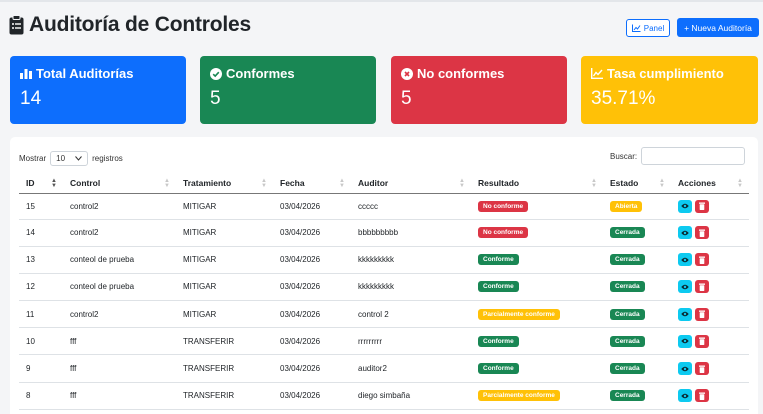 Image resolution: width=763 pixels, height=414 pixels. What do you see at coordinates (479, 90) in the screenshot?
I see `card-no-conformes: No conformes 5` at bounding box center [479, 90].